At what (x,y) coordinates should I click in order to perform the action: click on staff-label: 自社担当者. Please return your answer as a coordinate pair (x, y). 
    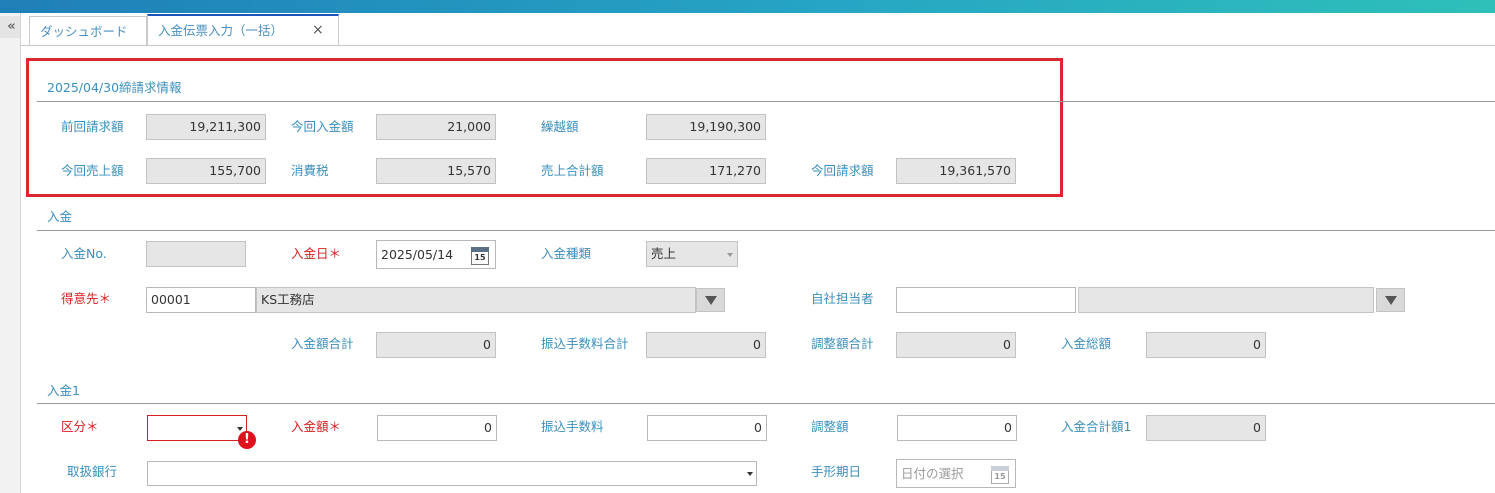
    Looking at the image, I should click on (842, 298).